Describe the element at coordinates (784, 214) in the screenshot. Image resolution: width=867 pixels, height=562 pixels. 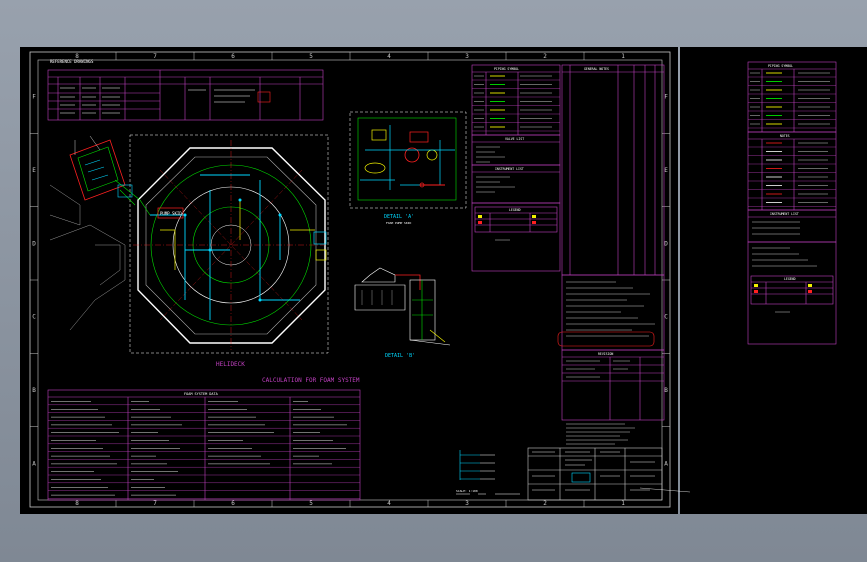
I see `side-inst-title: INSTRUMENT LIST` at that location.